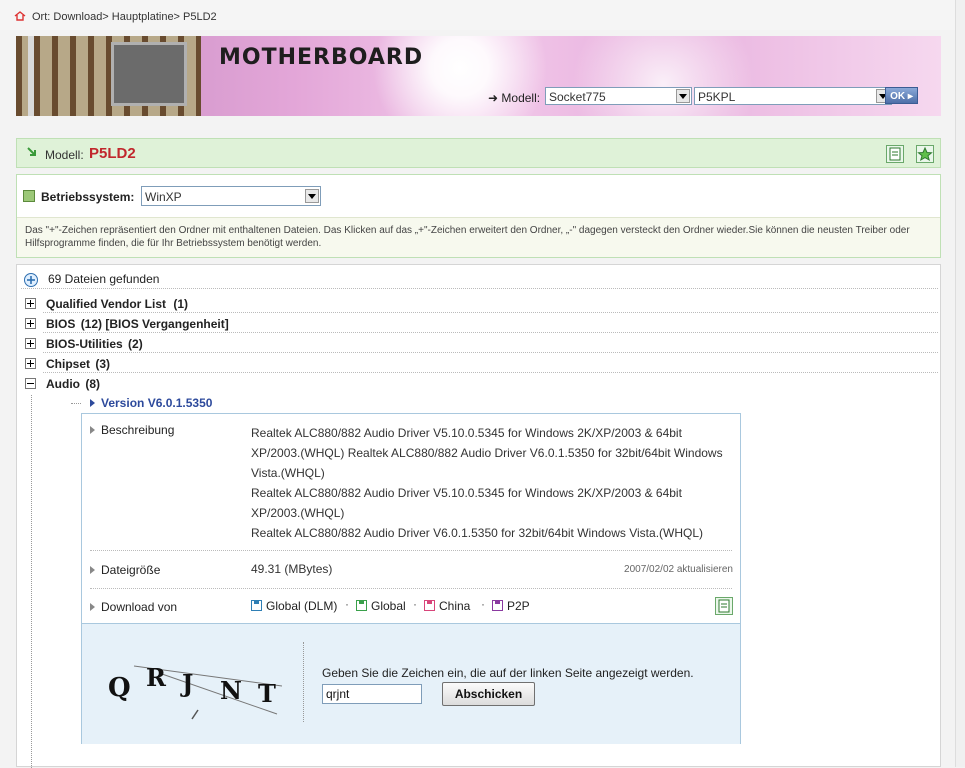 Image resolution: width=965 pixels, height=768 pixels. I want to click on arrow-right-icon: ➜, so click(493, 98).